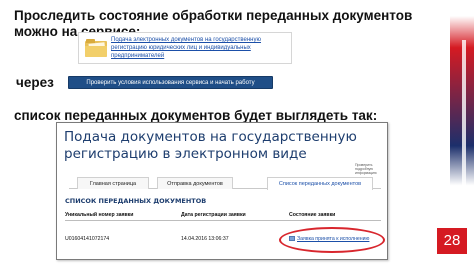 The height and width of the screenshot is (265, 474). What do you see at coordinates (462, 132) in the screenshot?
I see `decorative-side-bar` at bounding box center [462, 132].